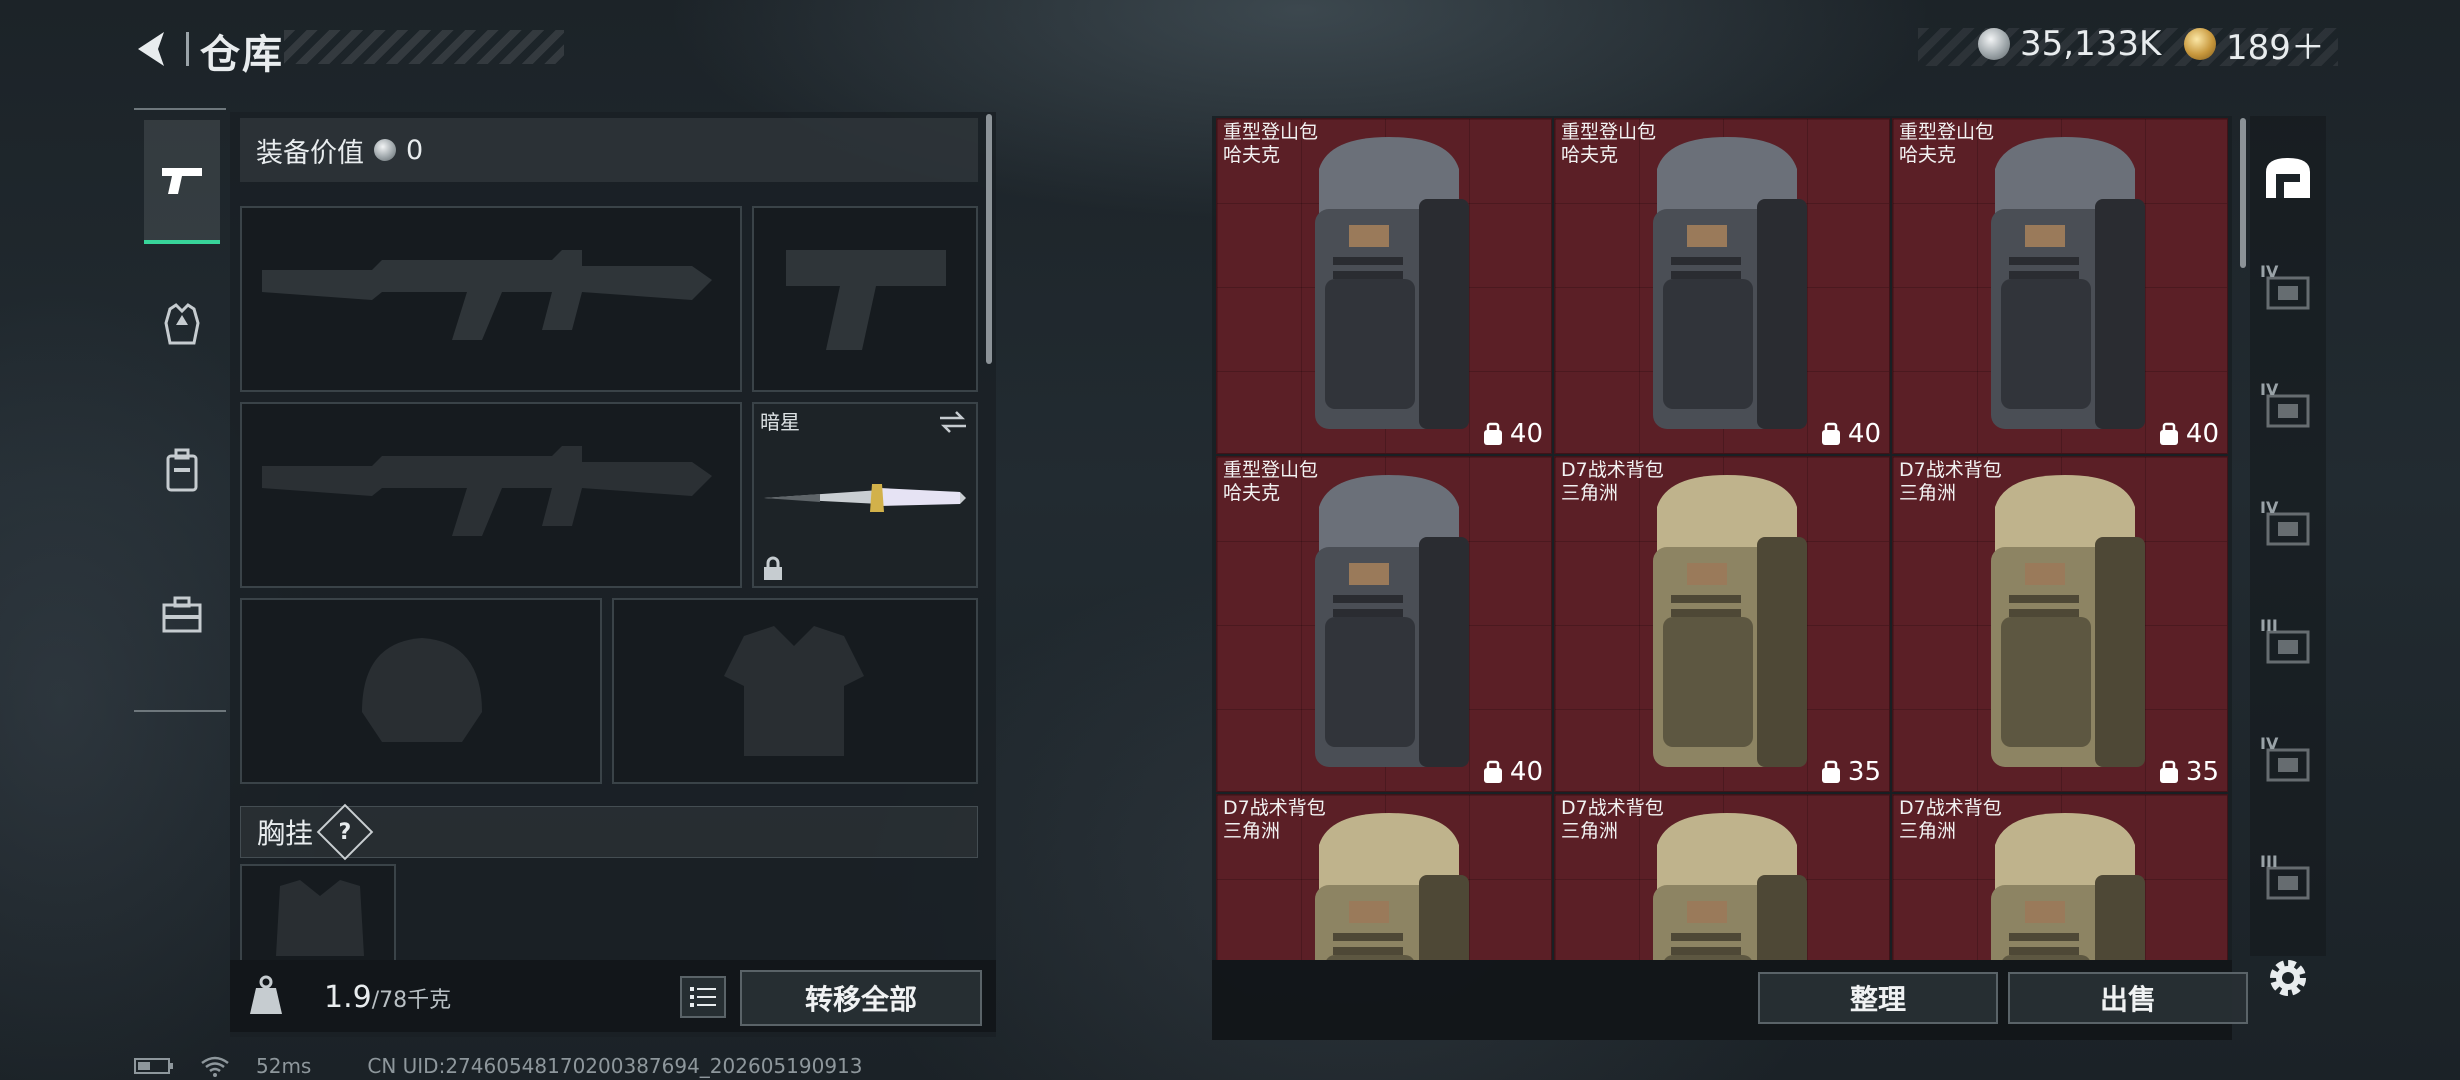 This screenshot has height=1080, width=2460. What do you see at coordinates (2269, 625) in the screenshot?
I see `tier-label: III` at bounding box center [2269, 625].